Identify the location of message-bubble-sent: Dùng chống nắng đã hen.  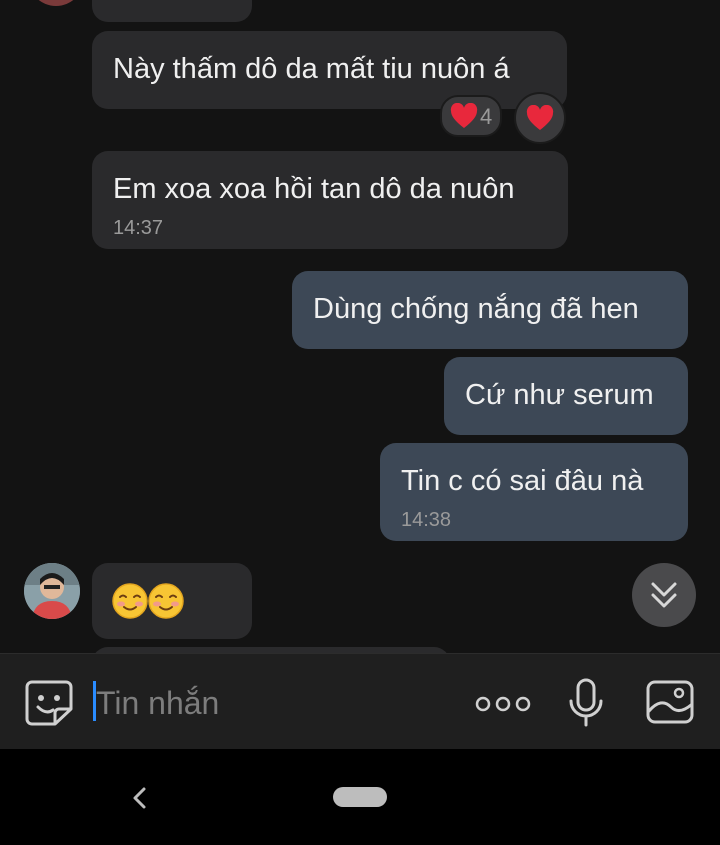
(490, 310).